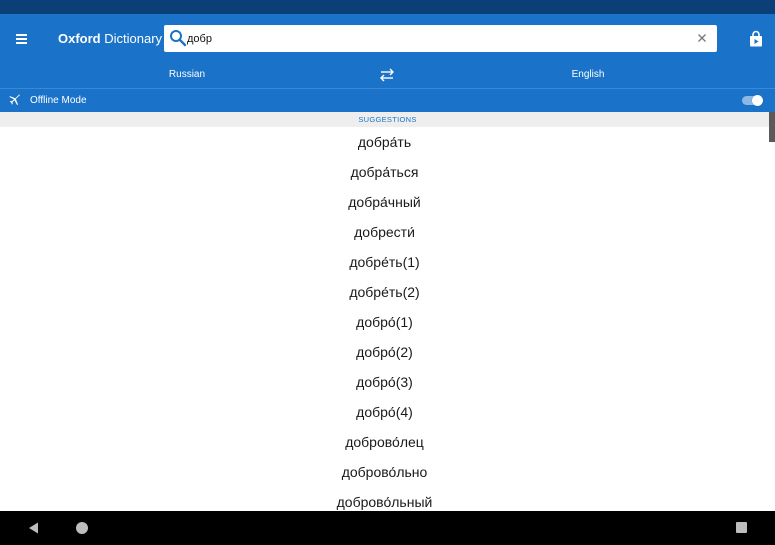  I want to click on store-bag-icon, so click(756, 39).